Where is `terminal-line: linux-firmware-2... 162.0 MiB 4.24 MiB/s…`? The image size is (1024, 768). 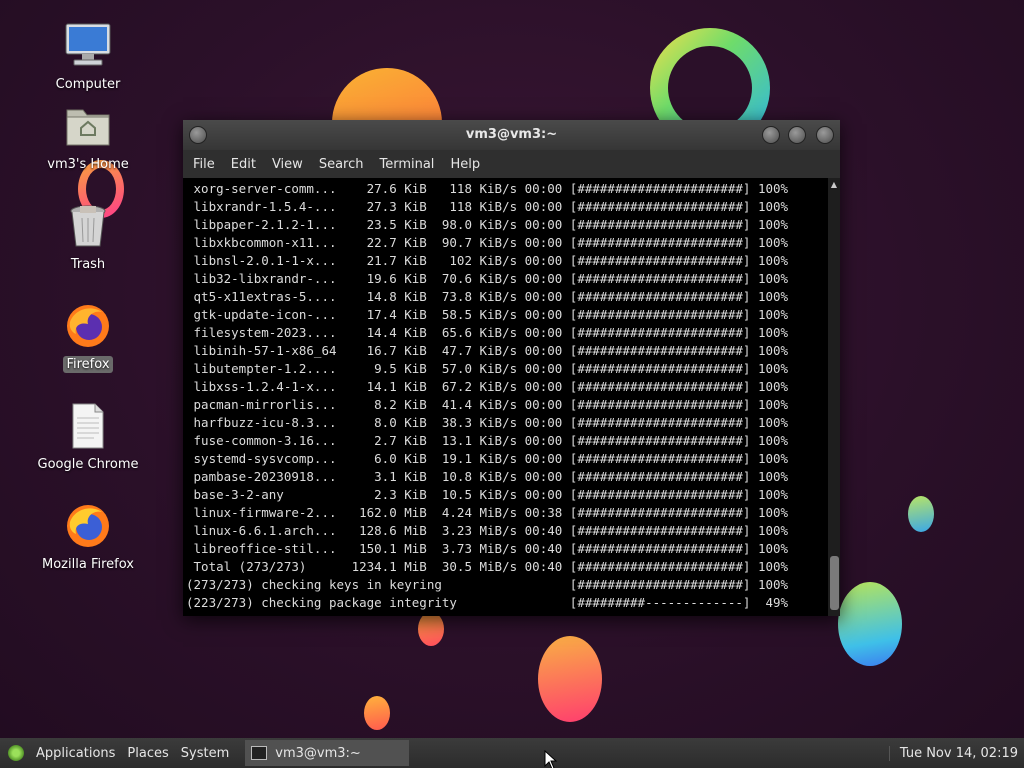
terminal-line: linux-firmware-2... 162.0 MiB 4.24 MiB/s… is located at coordinates (487, 512).